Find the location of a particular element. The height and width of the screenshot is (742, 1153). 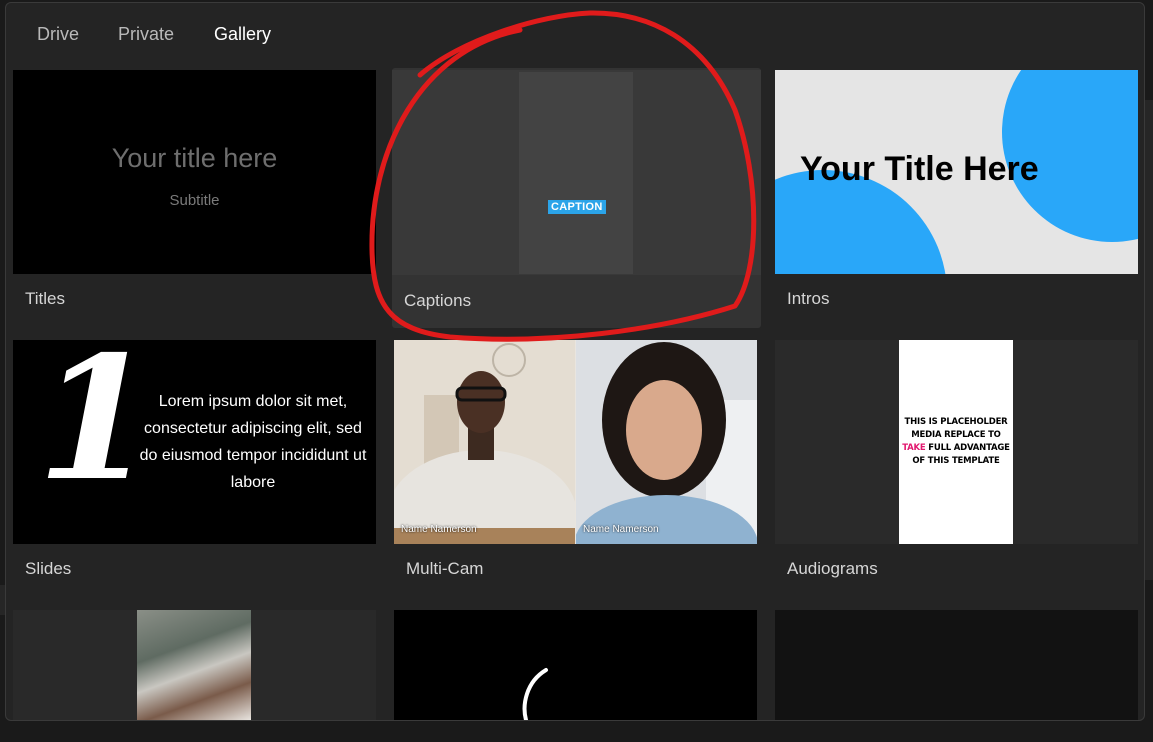

card-label-slides: Slides is located at coordinates (48, 568).